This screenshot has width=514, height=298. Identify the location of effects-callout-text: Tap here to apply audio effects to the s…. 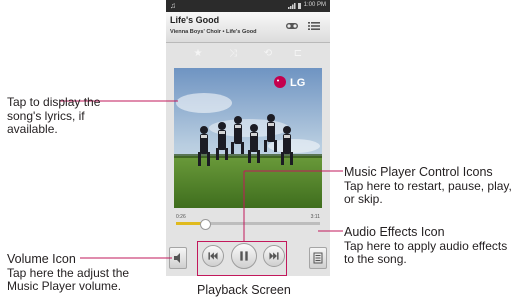
(426, 252).